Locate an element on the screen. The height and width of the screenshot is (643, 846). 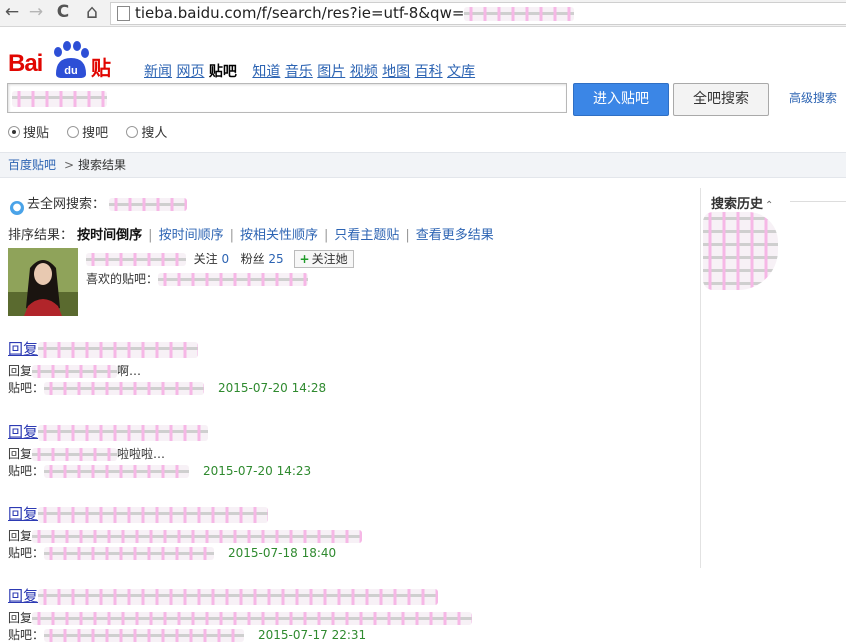
redacted-search-history is located at coordinates (740, 251).